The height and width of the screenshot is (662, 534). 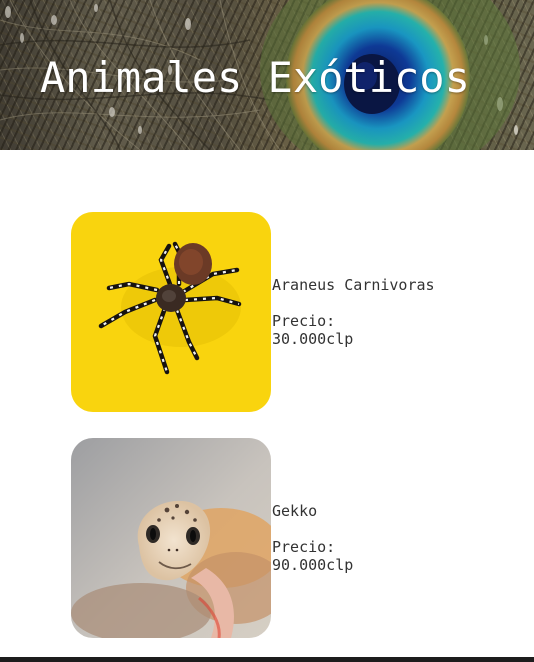 I want to click on product-price: 90.000clp, so click(x=313, y=565).